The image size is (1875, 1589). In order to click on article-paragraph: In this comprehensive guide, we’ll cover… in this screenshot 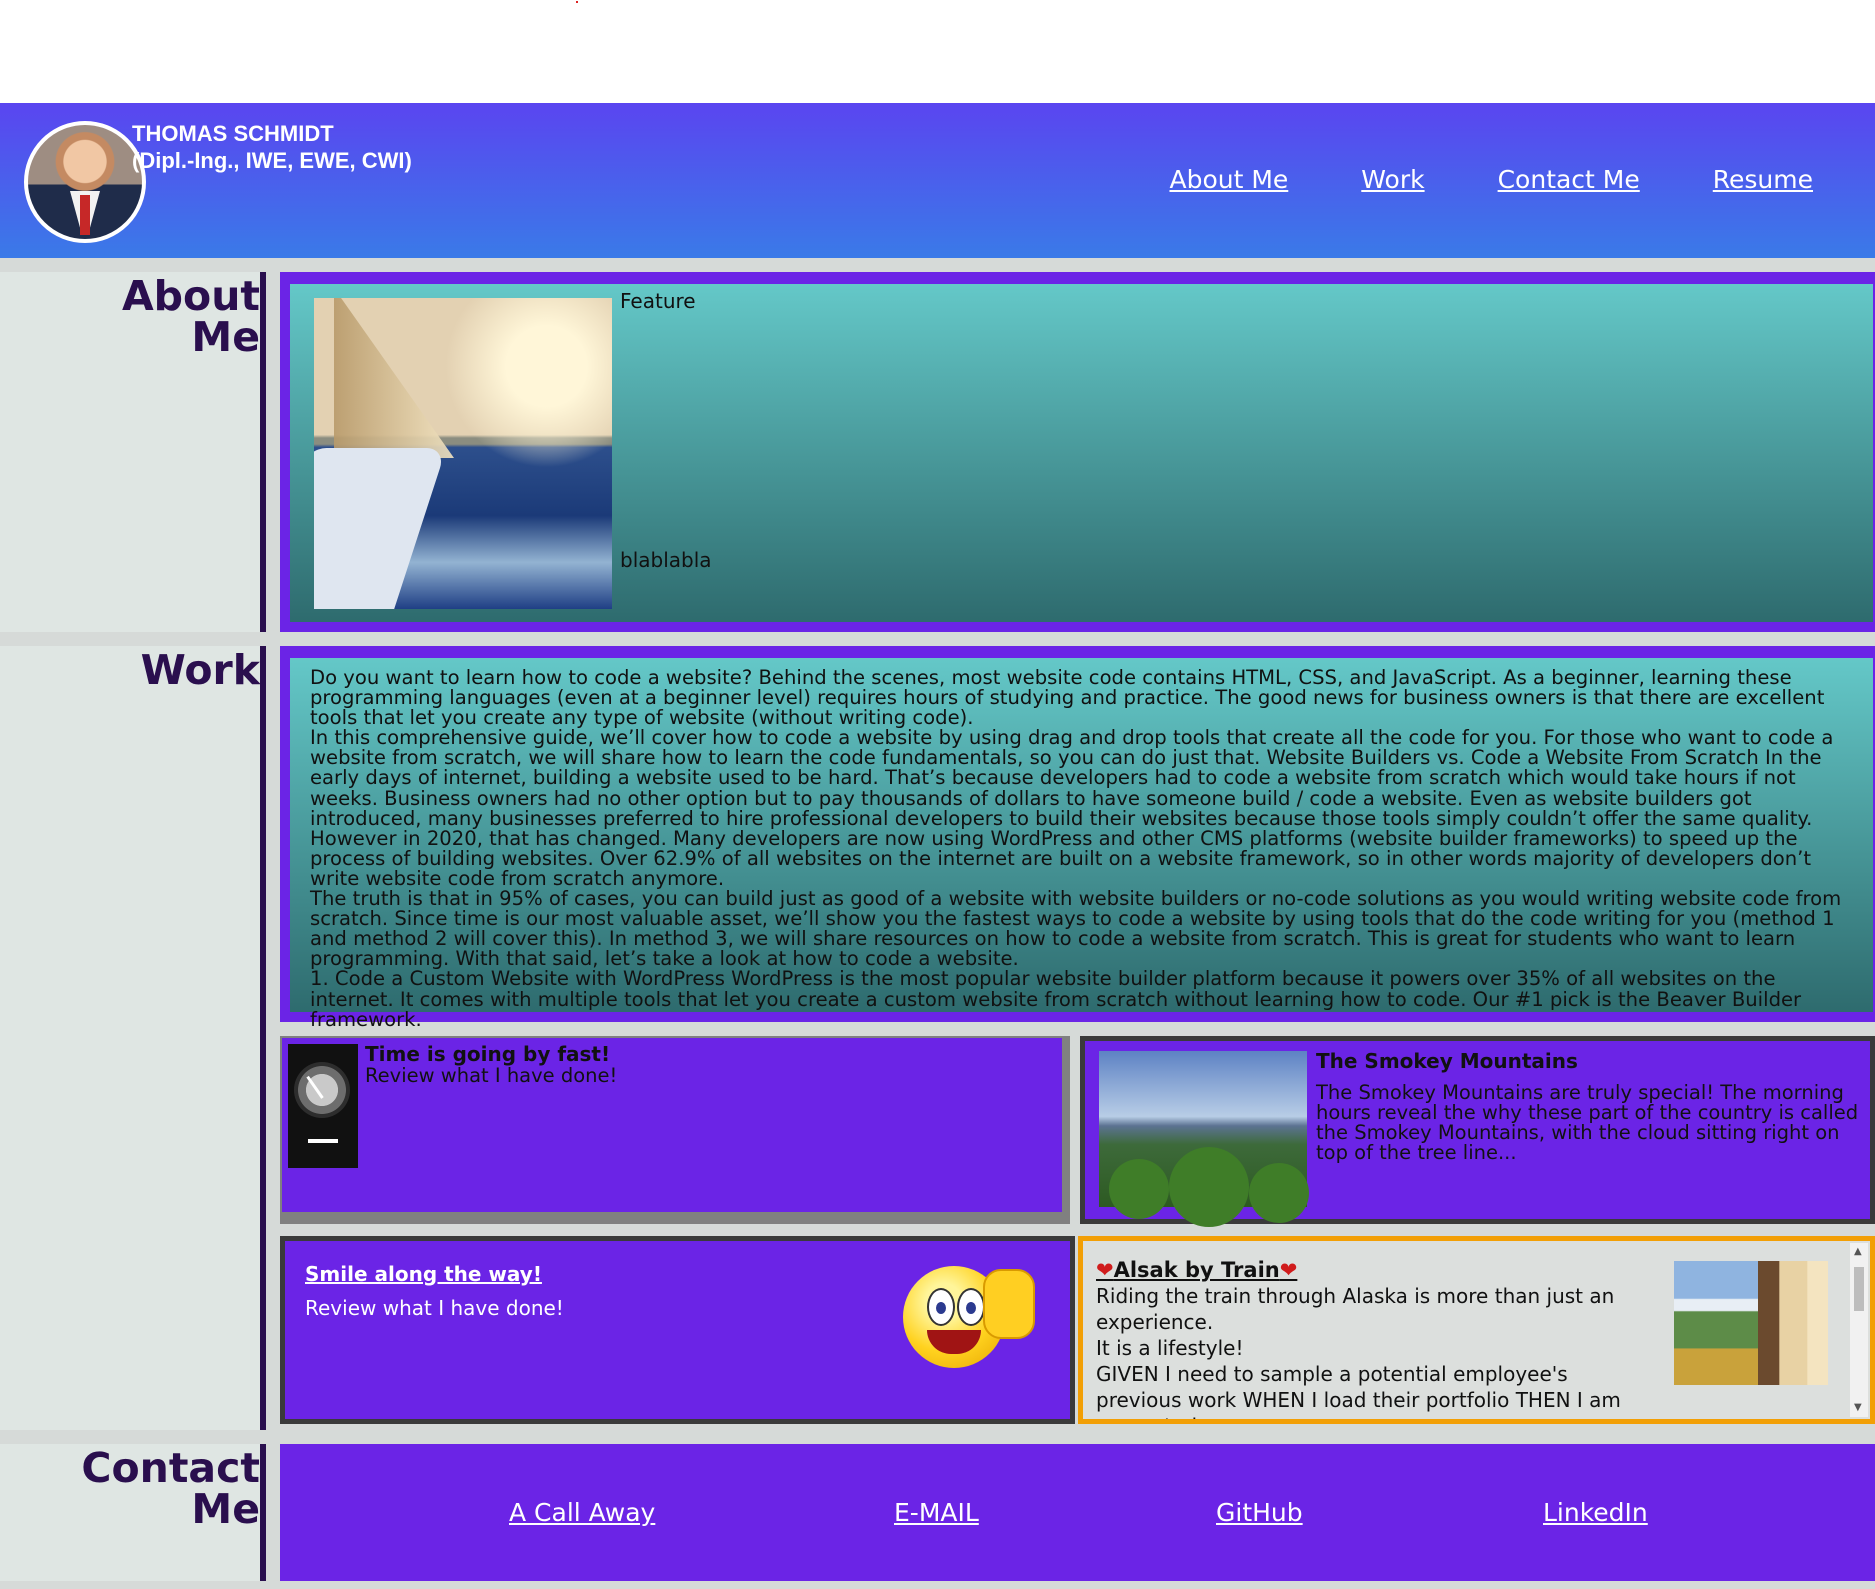, I will do `click(1072, 808)`.